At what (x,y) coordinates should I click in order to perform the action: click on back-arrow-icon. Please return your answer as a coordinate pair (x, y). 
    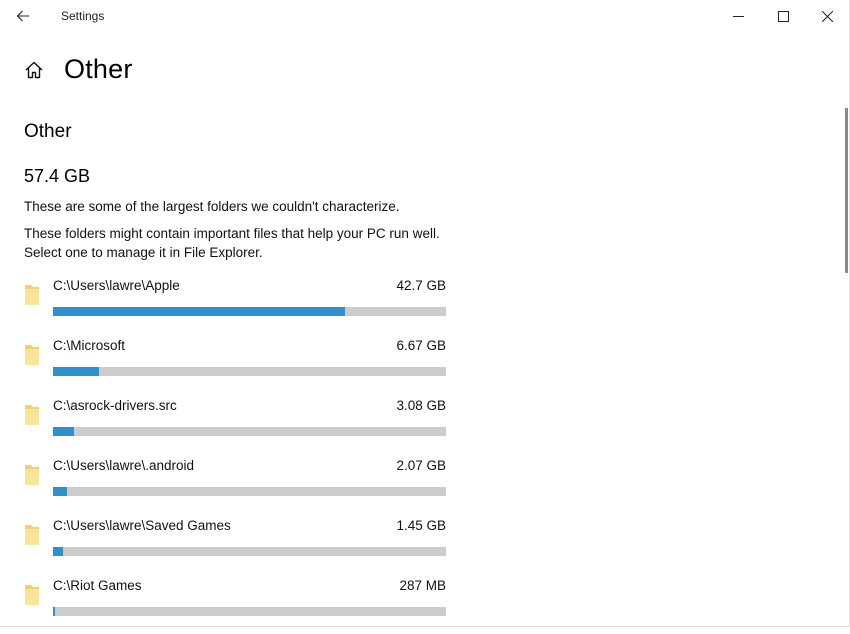
    Looking at the image, I should click on (22, 16).